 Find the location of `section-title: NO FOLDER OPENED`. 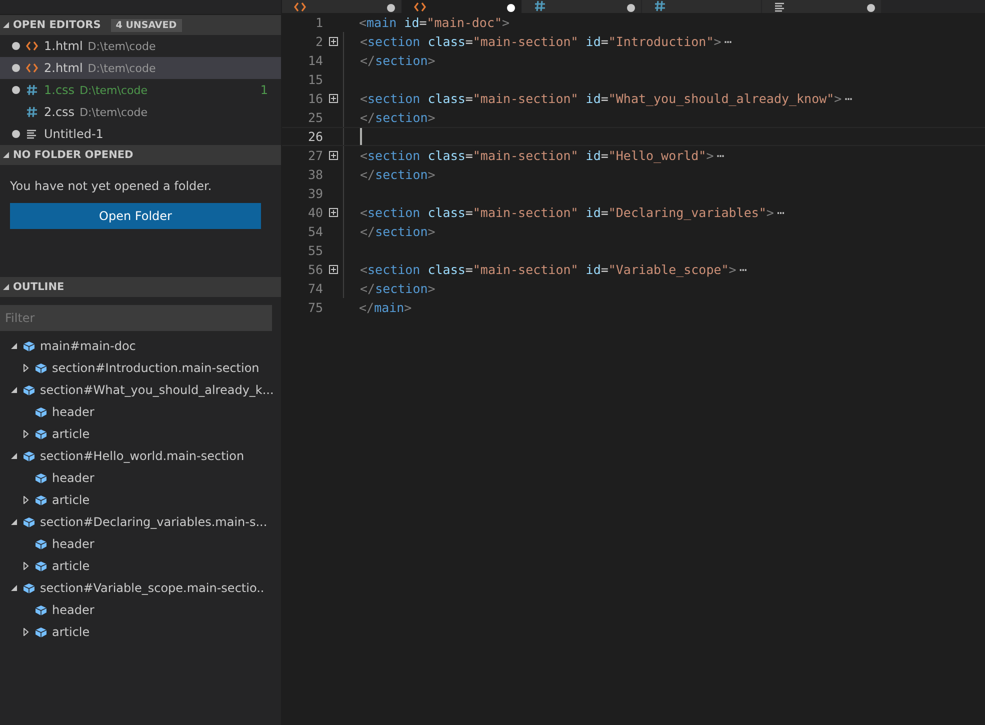

section-title: NO FOLDER OPENED is located at coordinates (73, 155).